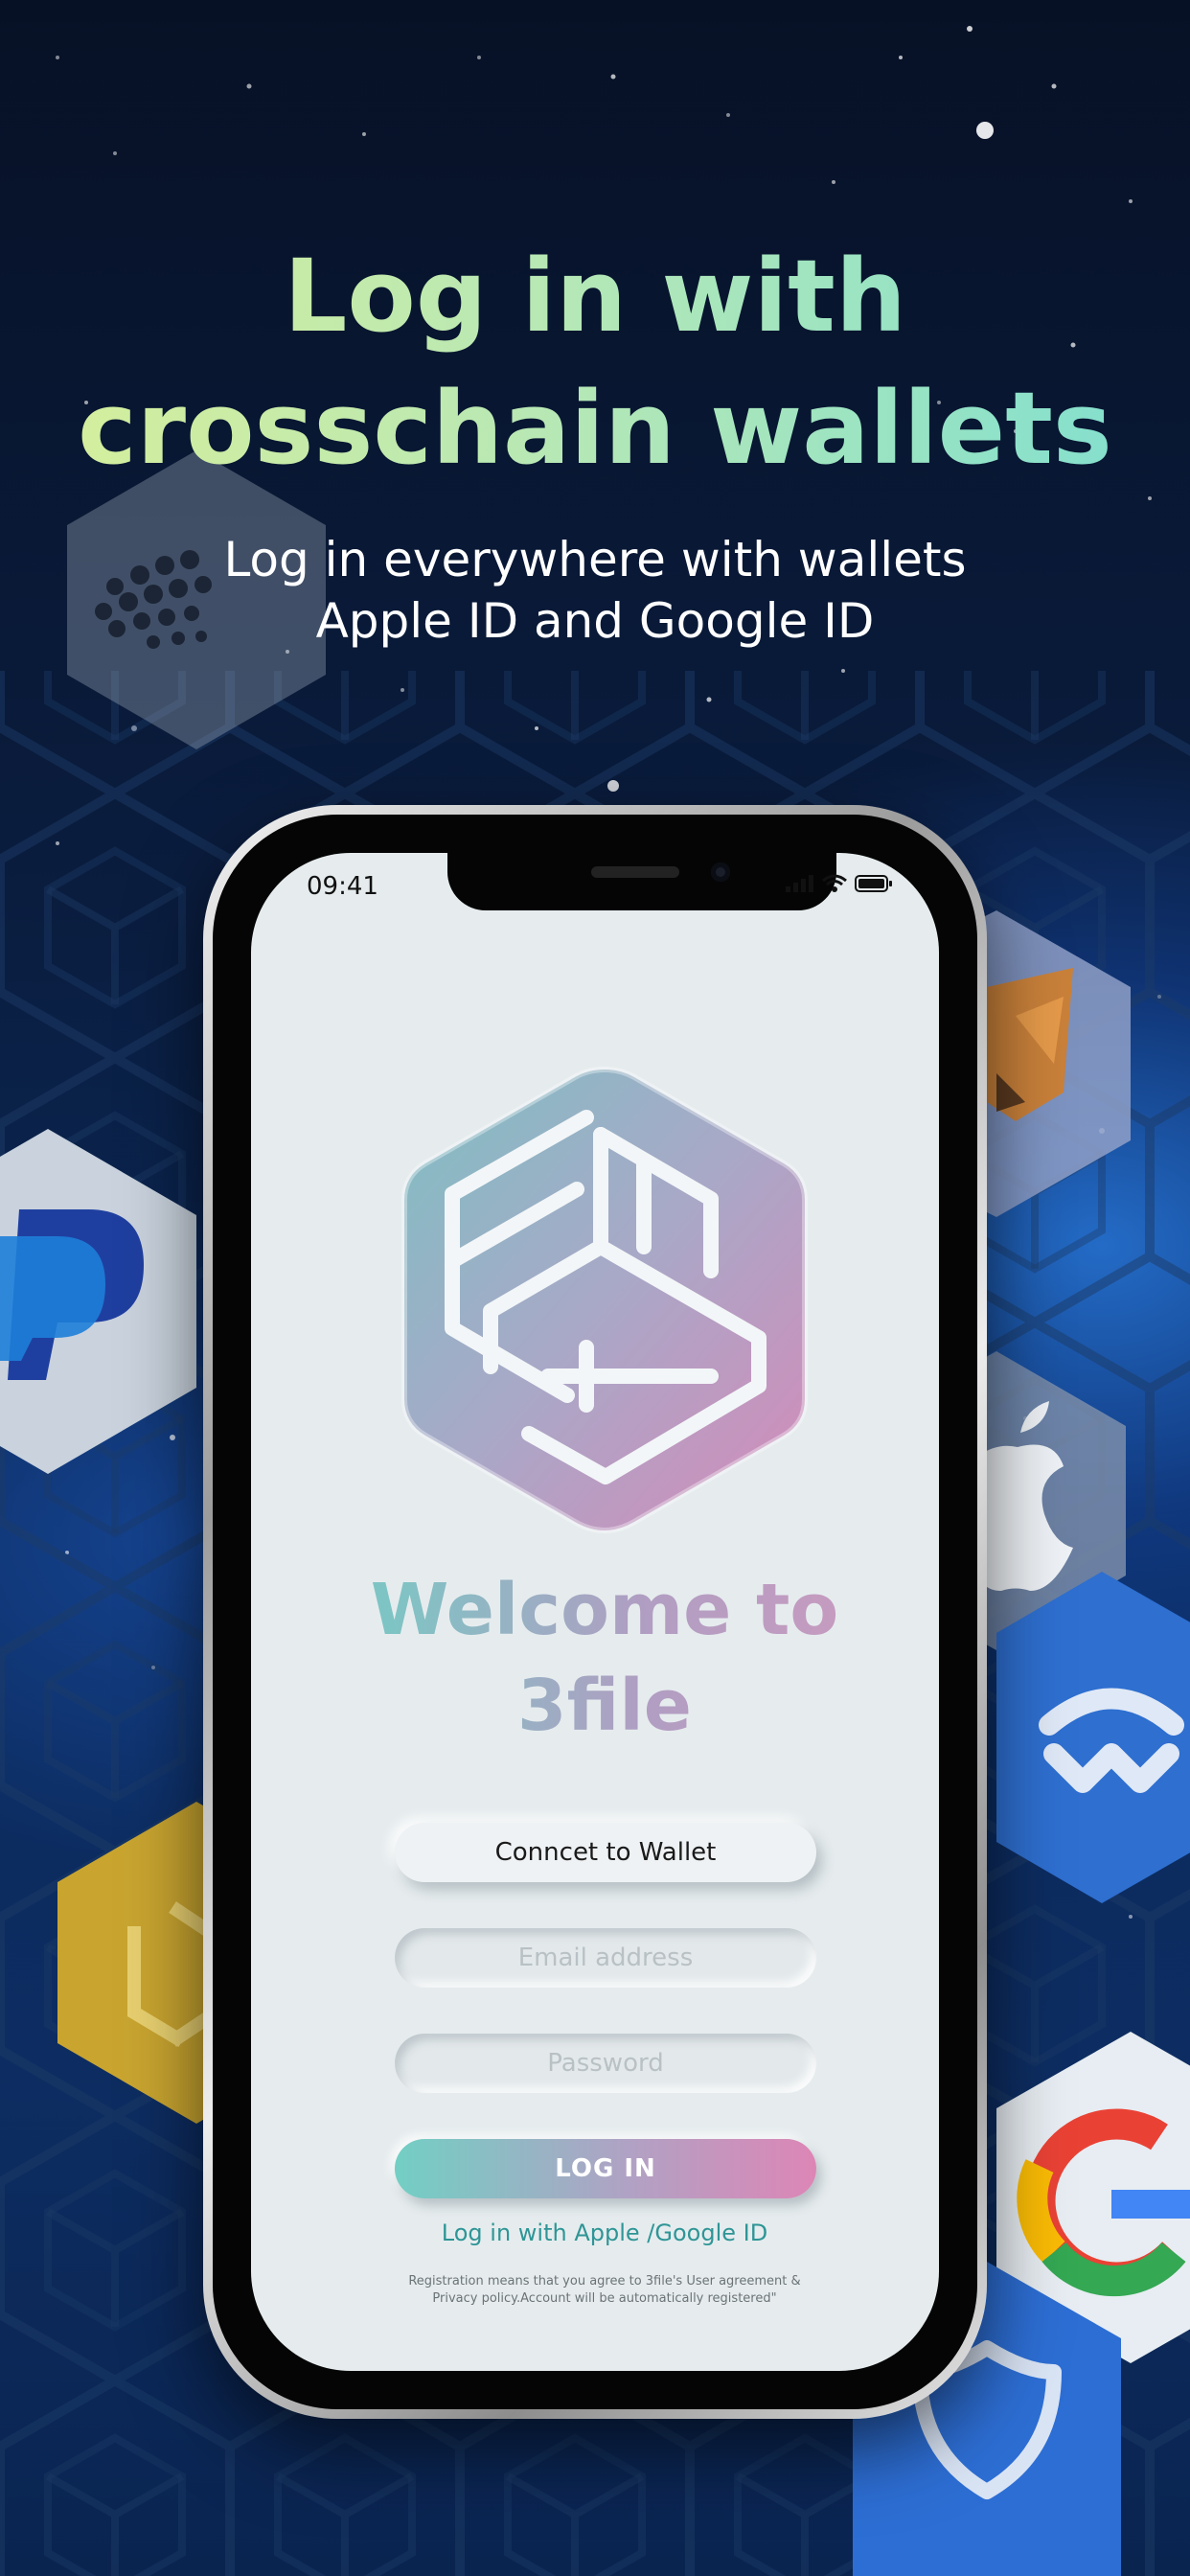  What do you see at coordinates (605, 1299) in the screenshot?
I see `3file-hexagon-logo` at bounding box center [605, 1299].